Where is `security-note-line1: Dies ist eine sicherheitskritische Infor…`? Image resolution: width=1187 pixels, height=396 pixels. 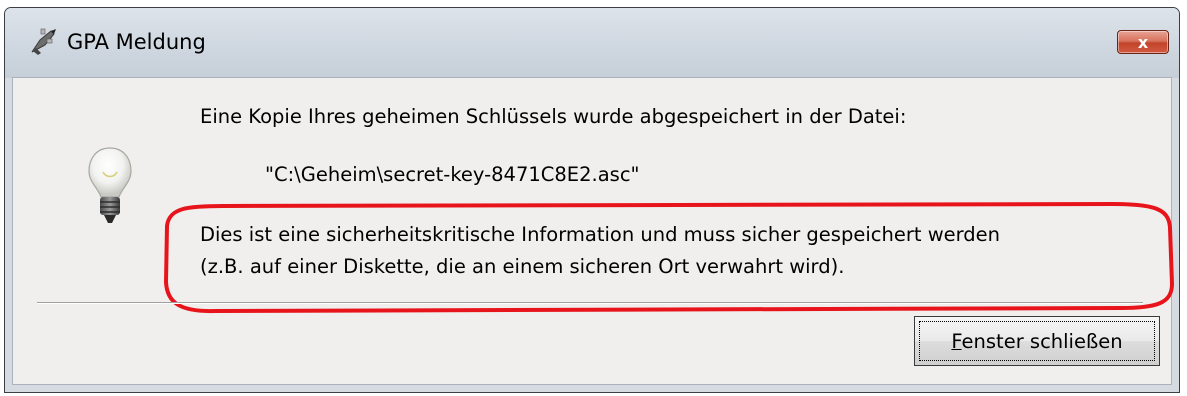 security-note-line1: Dies ist eine sicherheitskritische Infor… is located at coordinates (600, 234).